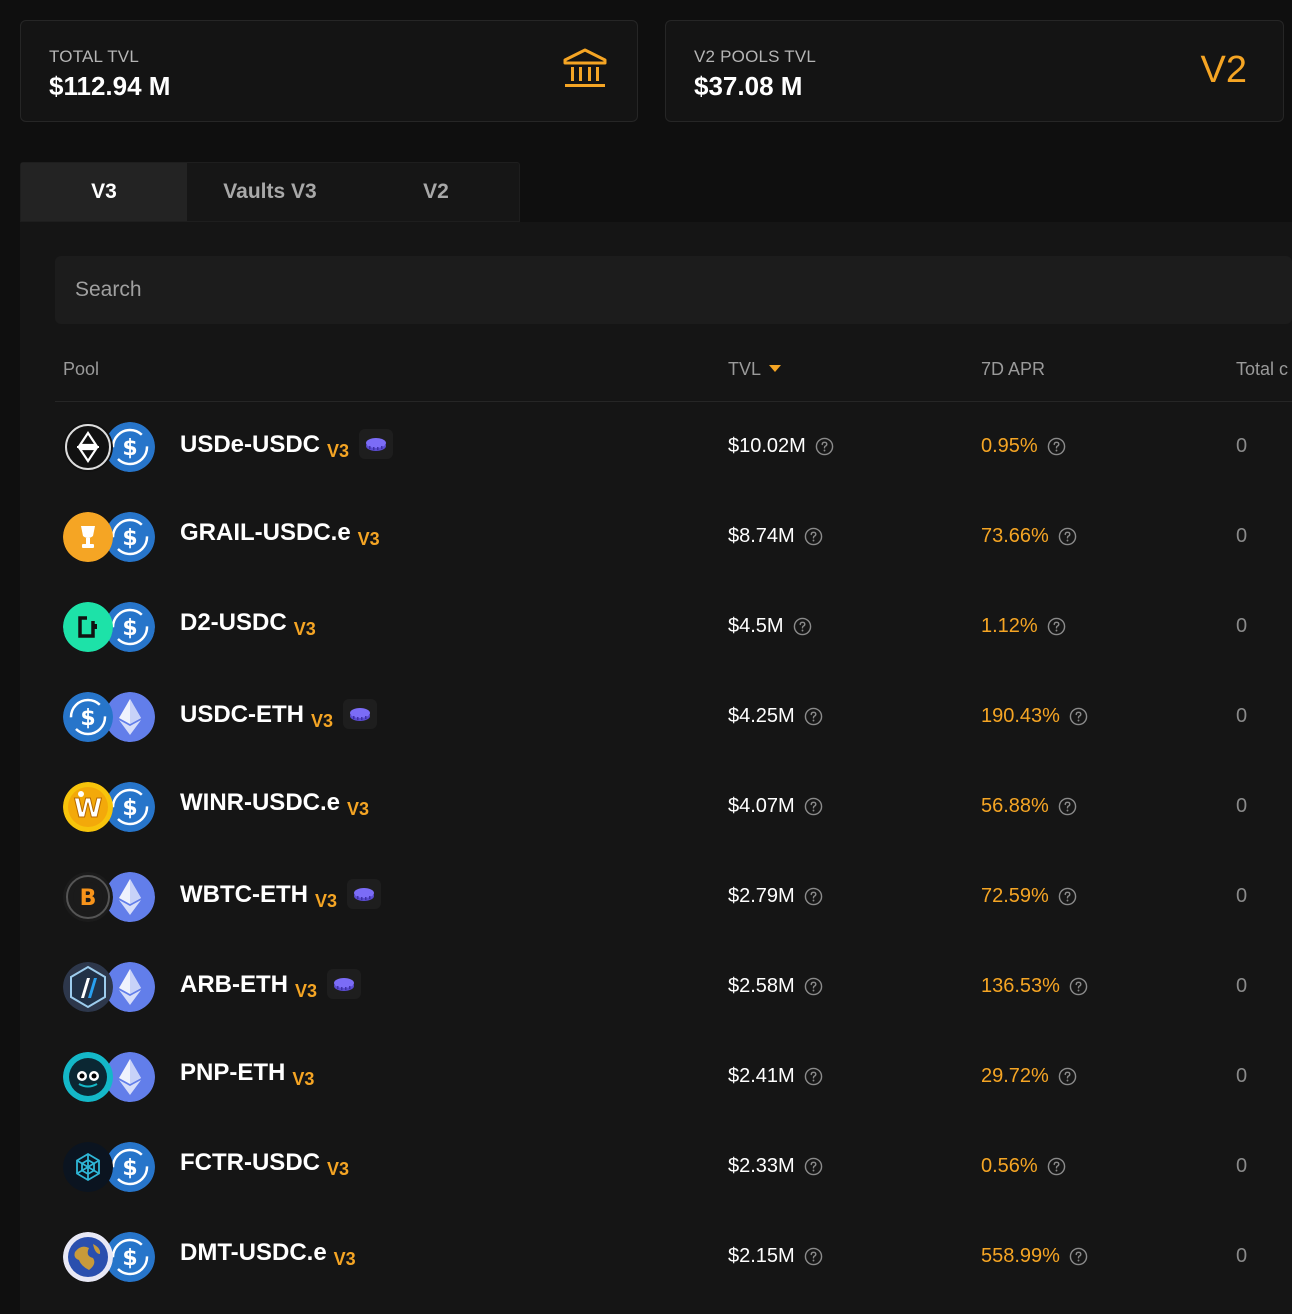 The height and width of the screenshot is (1314, 1292). Describe the element at coordinates (88, 807) in the screenshot. I see `winr-icon: W` at that location.